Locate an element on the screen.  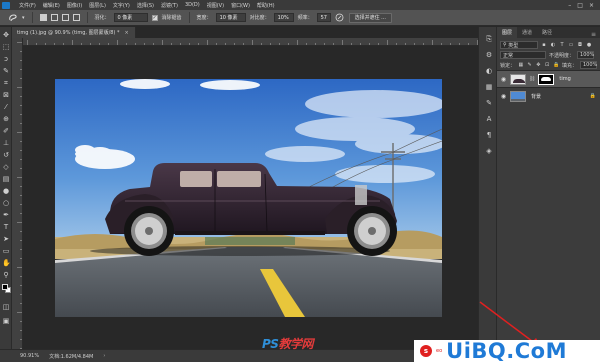
lock-pixels-icon: ✎ is located at coordinates (530, 65).